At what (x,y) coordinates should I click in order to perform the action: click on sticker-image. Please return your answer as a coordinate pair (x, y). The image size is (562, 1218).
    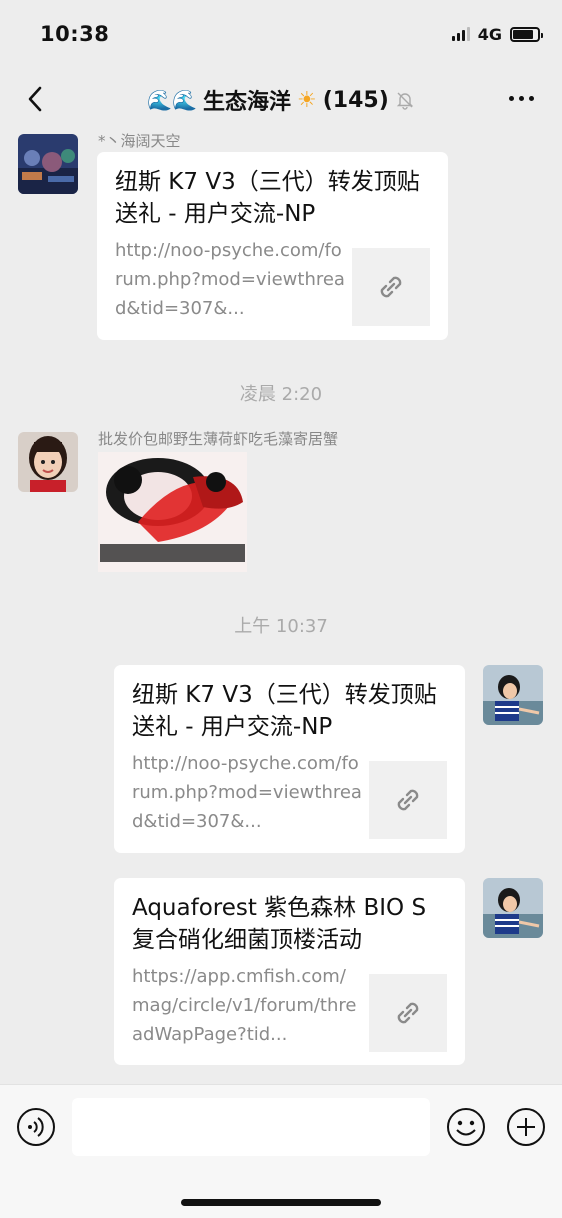
    Looking at the image, I should click on (172, 512).